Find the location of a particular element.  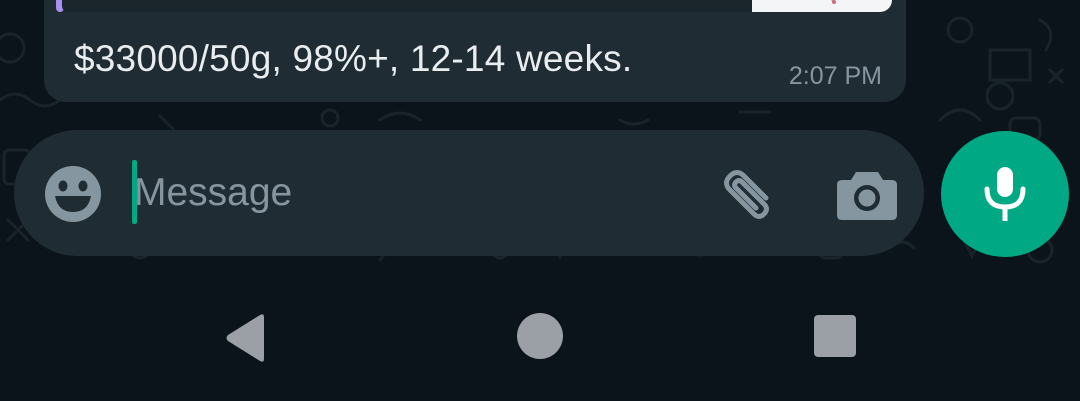

camera-icon is located at coordinates (867, 196).